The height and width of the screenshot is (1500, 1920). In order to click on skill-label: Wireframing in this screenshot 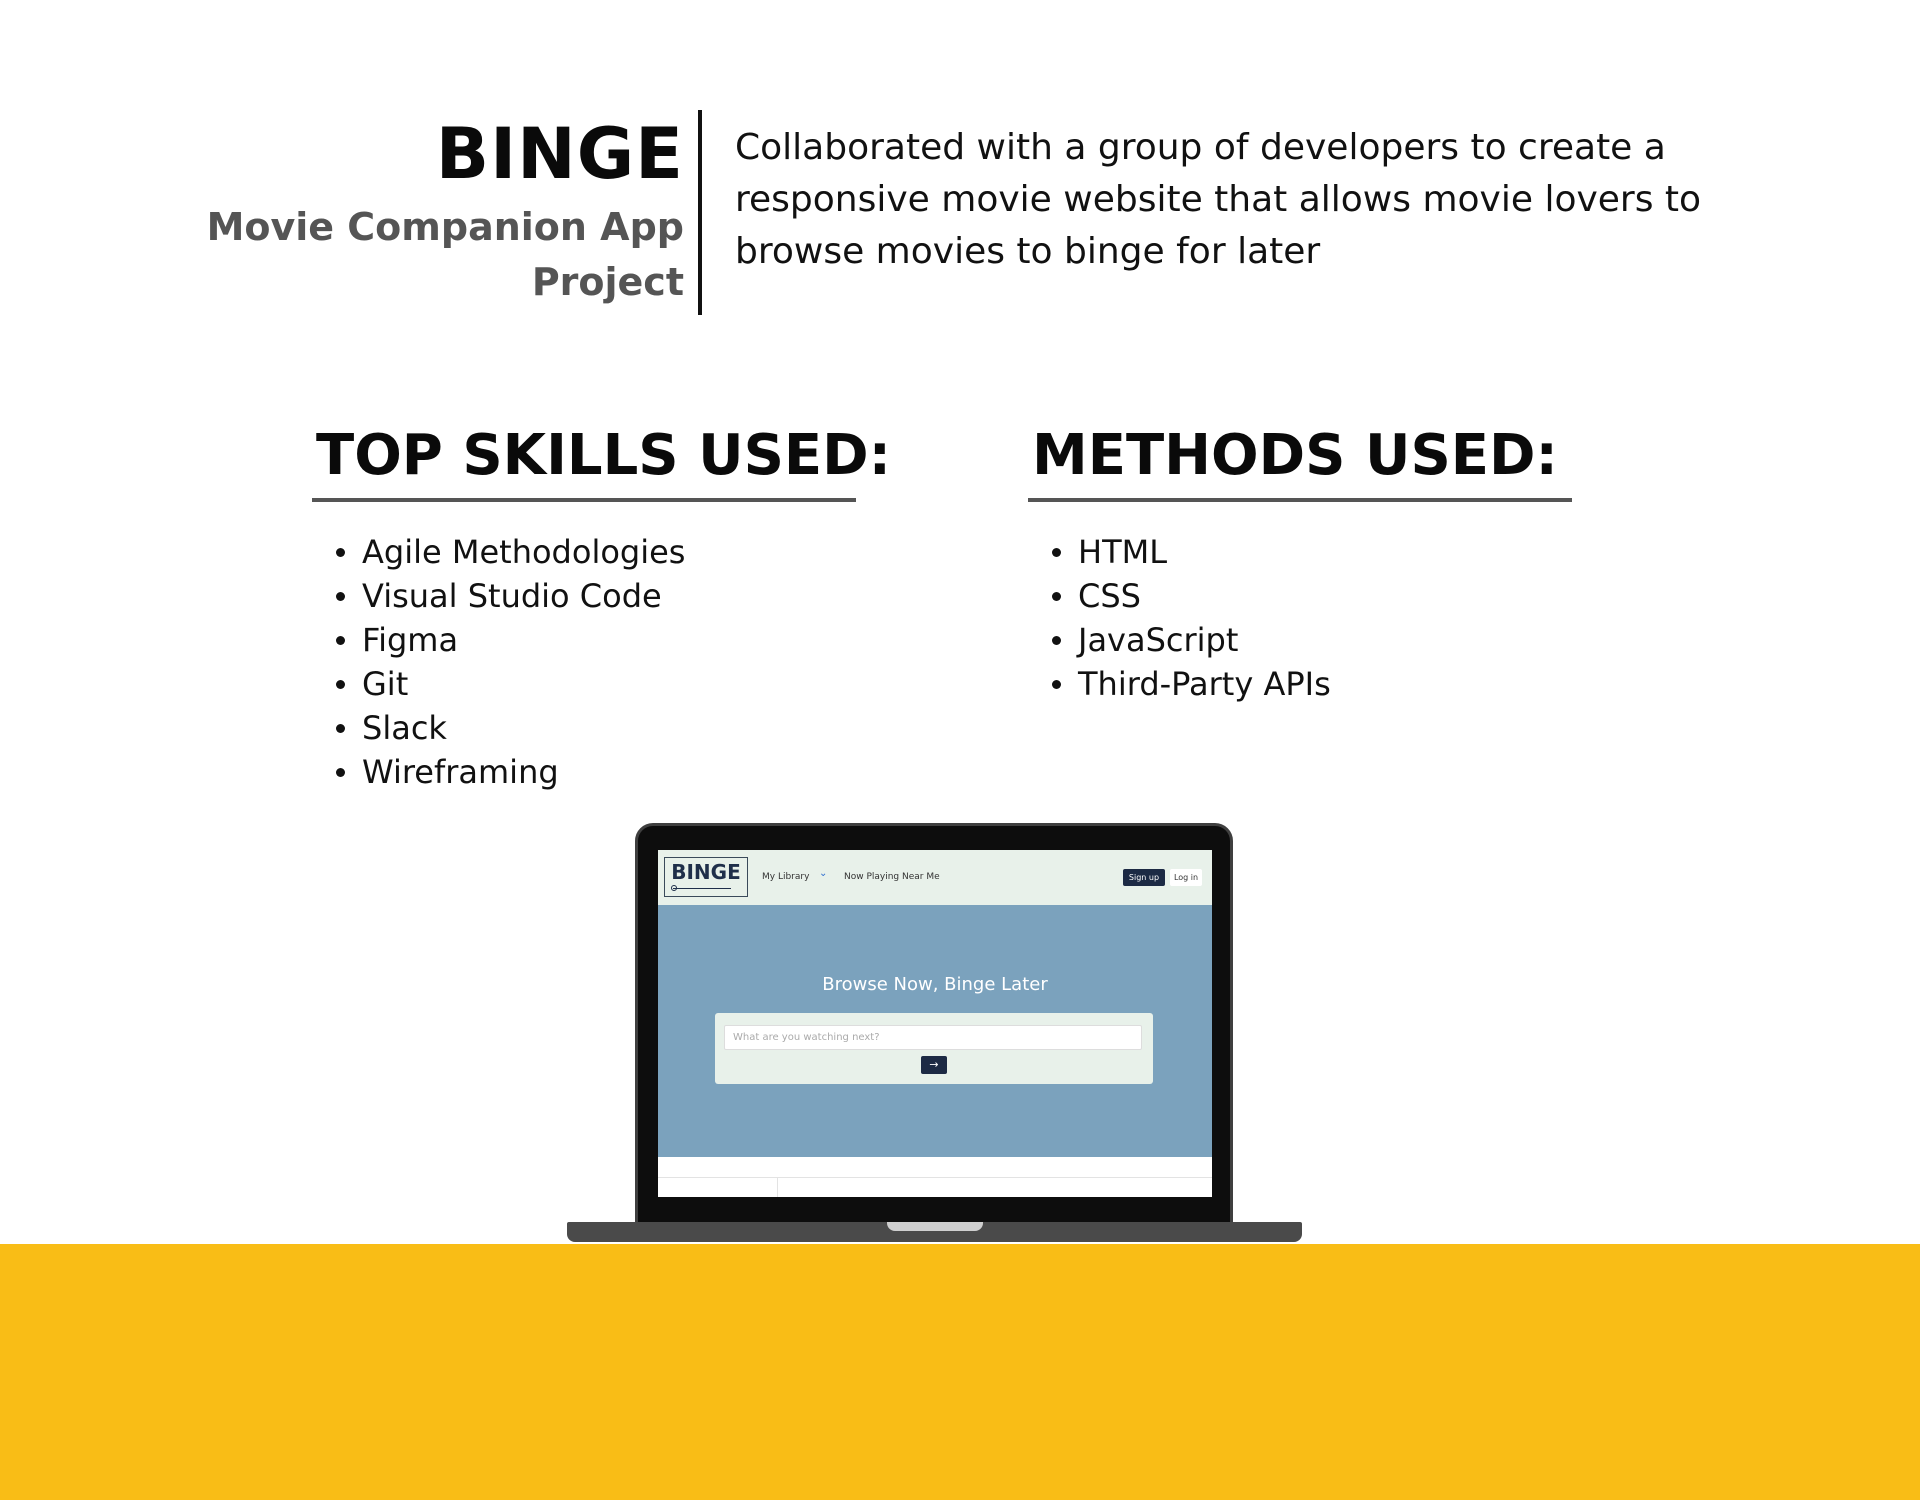, I will do `click(460, 772)`.